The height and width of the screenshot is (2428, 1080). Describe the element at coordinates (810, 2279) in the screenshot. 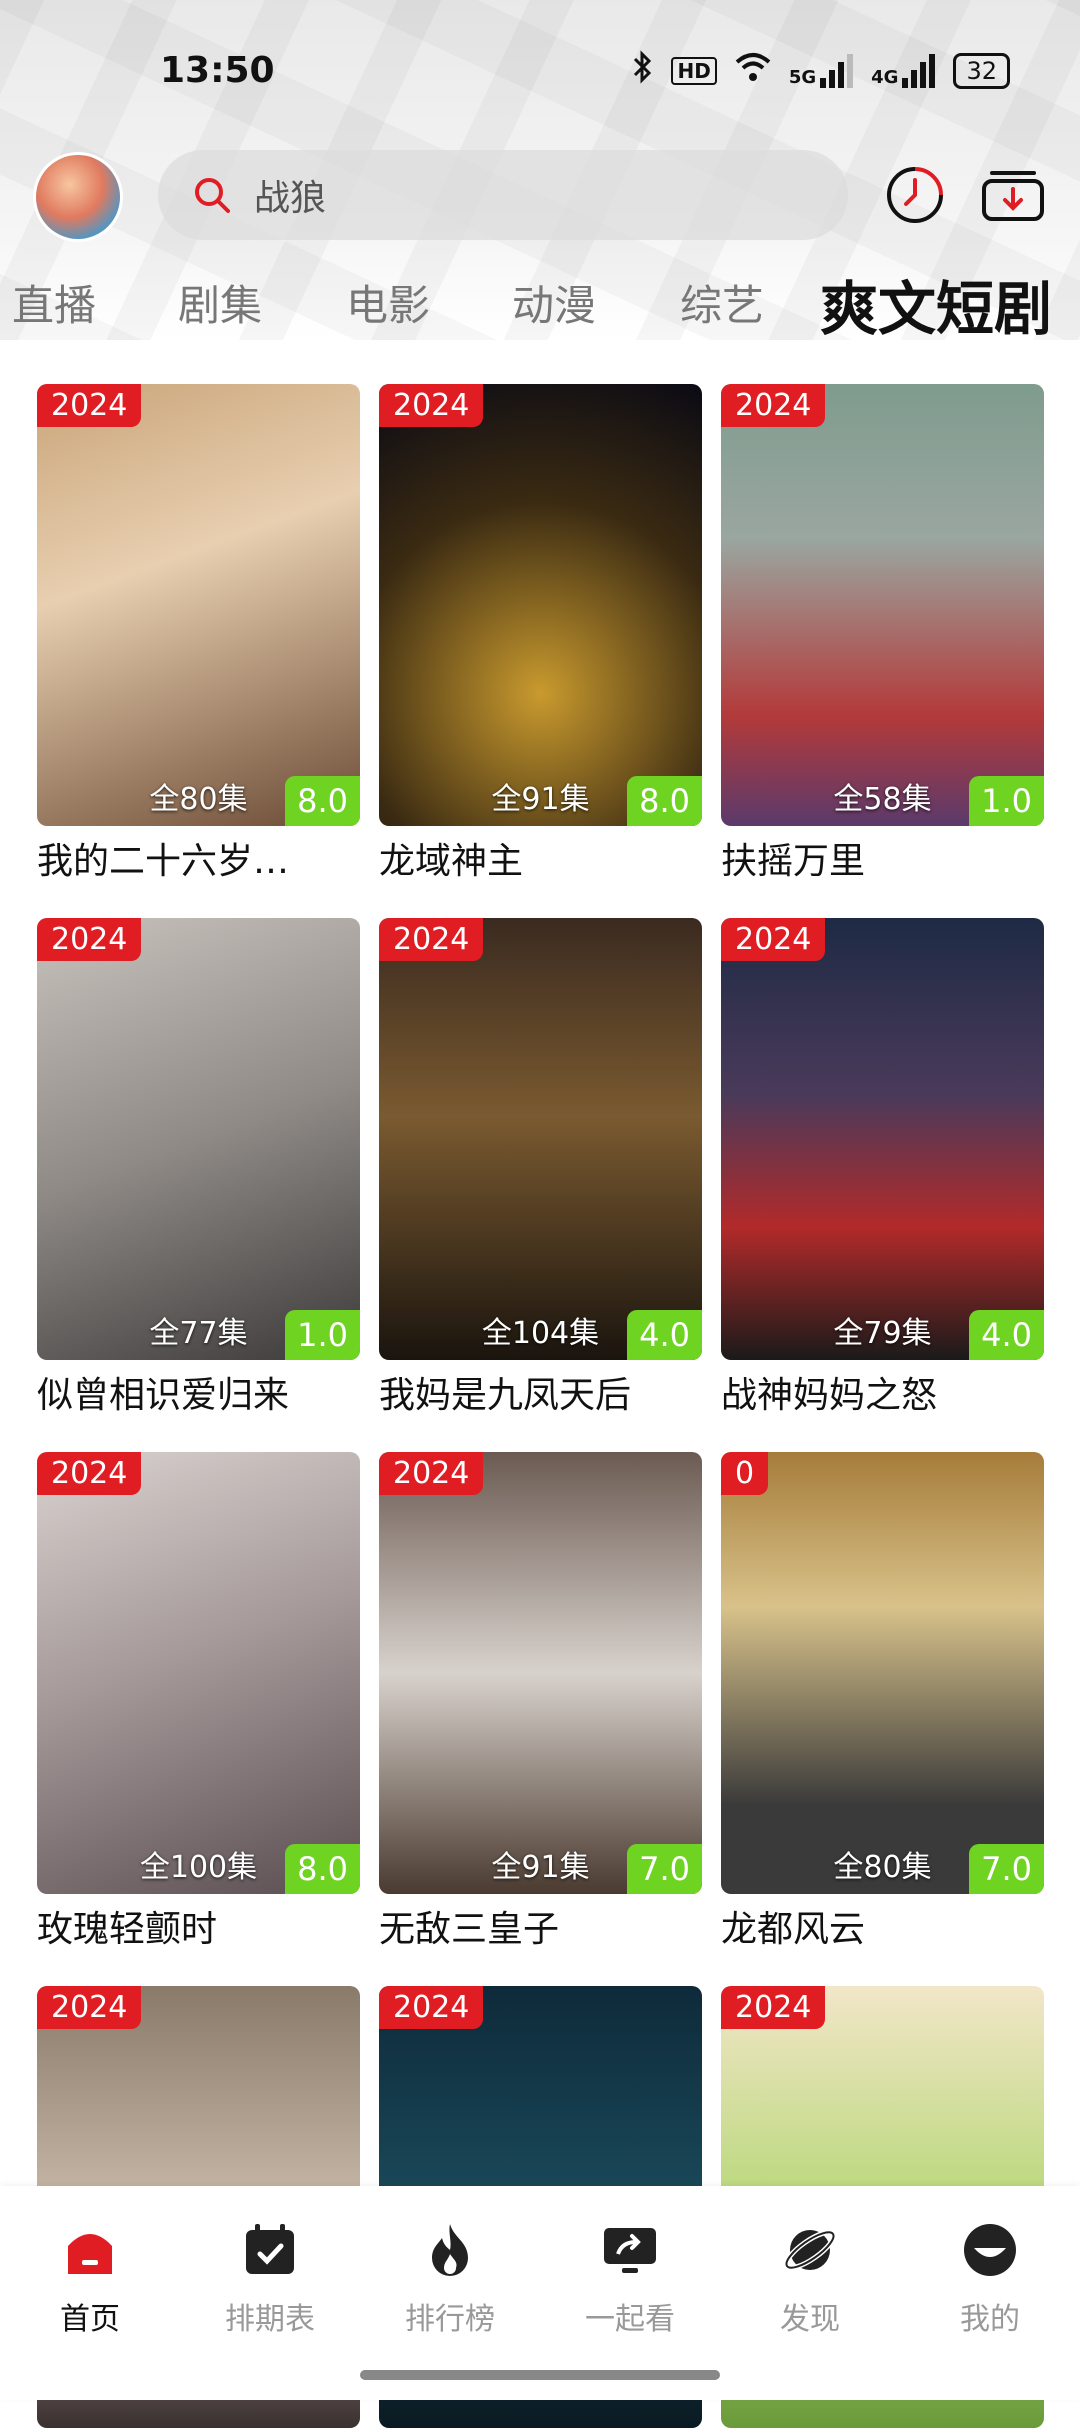

I see `nav-discover: 发现` at that location.